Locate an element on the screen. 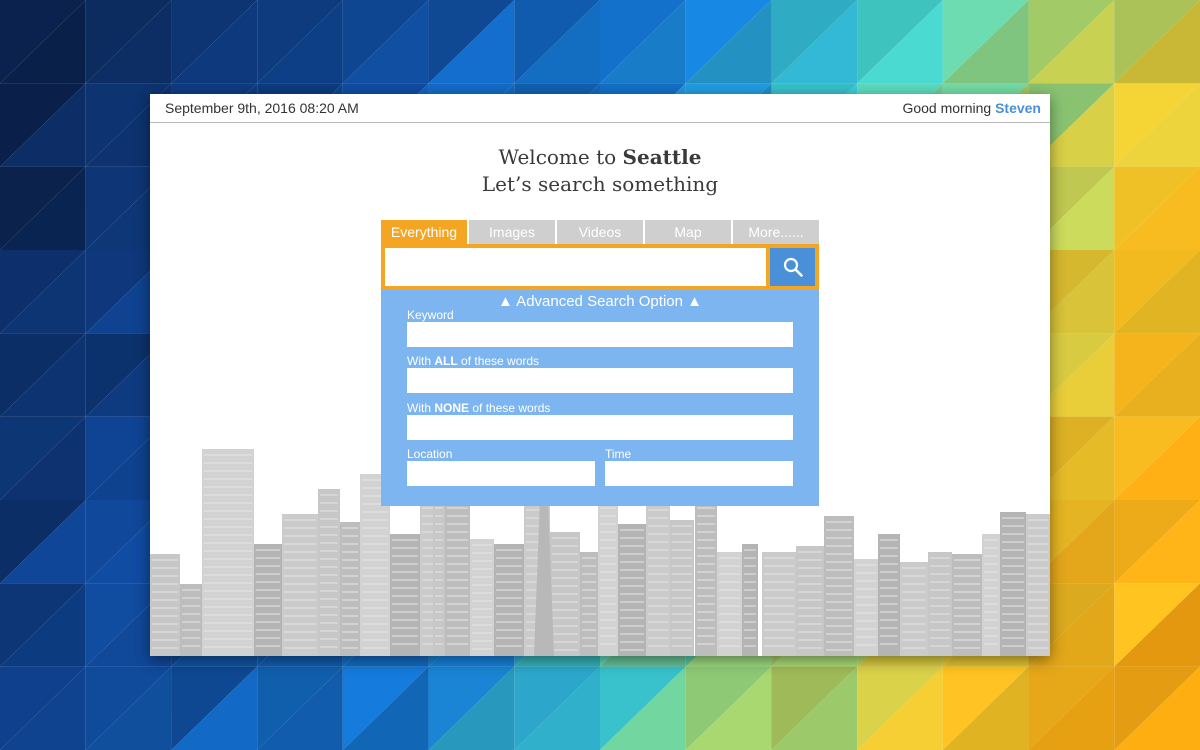 This screenshot has width=1200, height=750. time-label: Time is located at coordinates (618, 454).